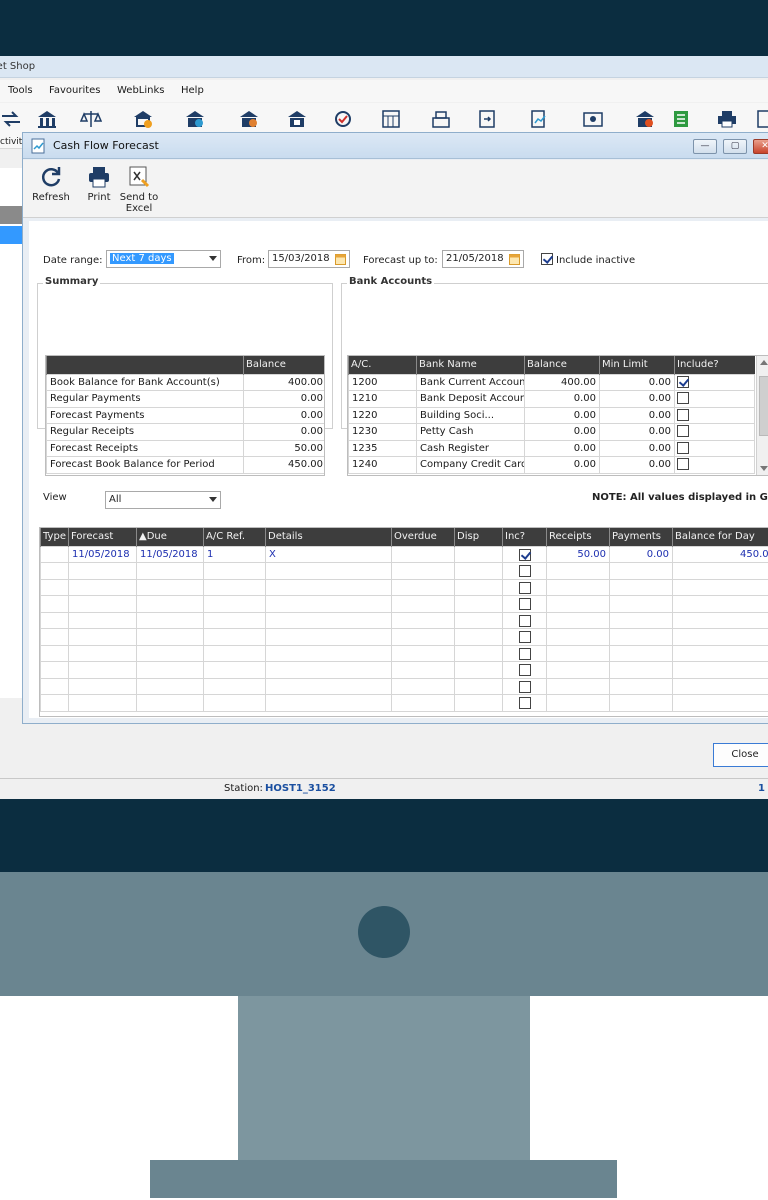 This screenshot has height=1200, width=768. I want to click on grid-header-due: ▲Due, so click(170, 537).